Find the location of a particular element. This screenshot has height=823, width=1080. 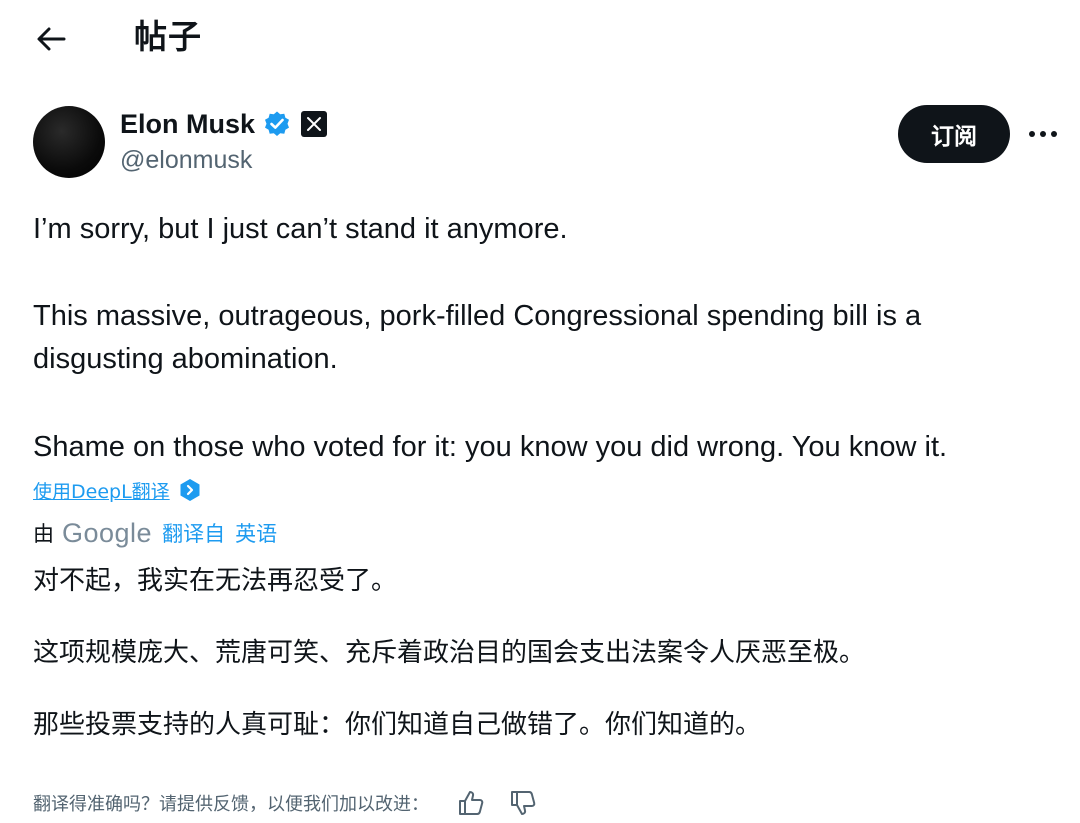

tweet-paragraph: disgusting abomination. is located at coordinates (185, 359).